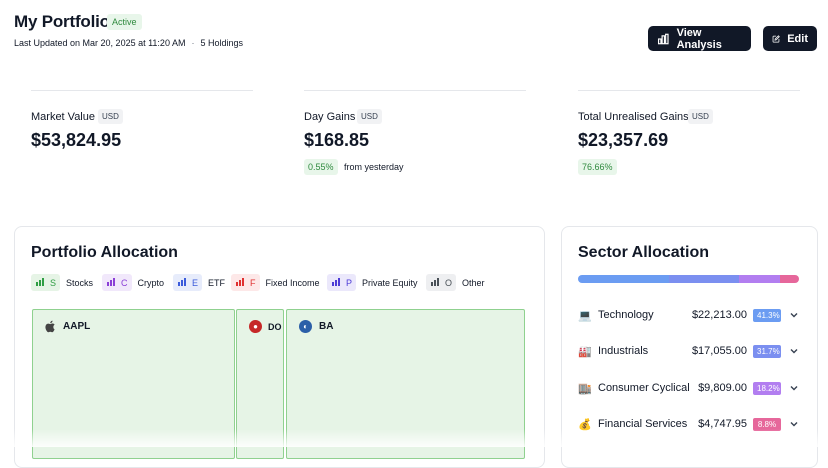 Image resolution: width=828 pixels, height=468 pixels. What do you see at coordinates (53, 282) in the screenshot?
I see `legend-letter: S` at bounding box center [53, 282].